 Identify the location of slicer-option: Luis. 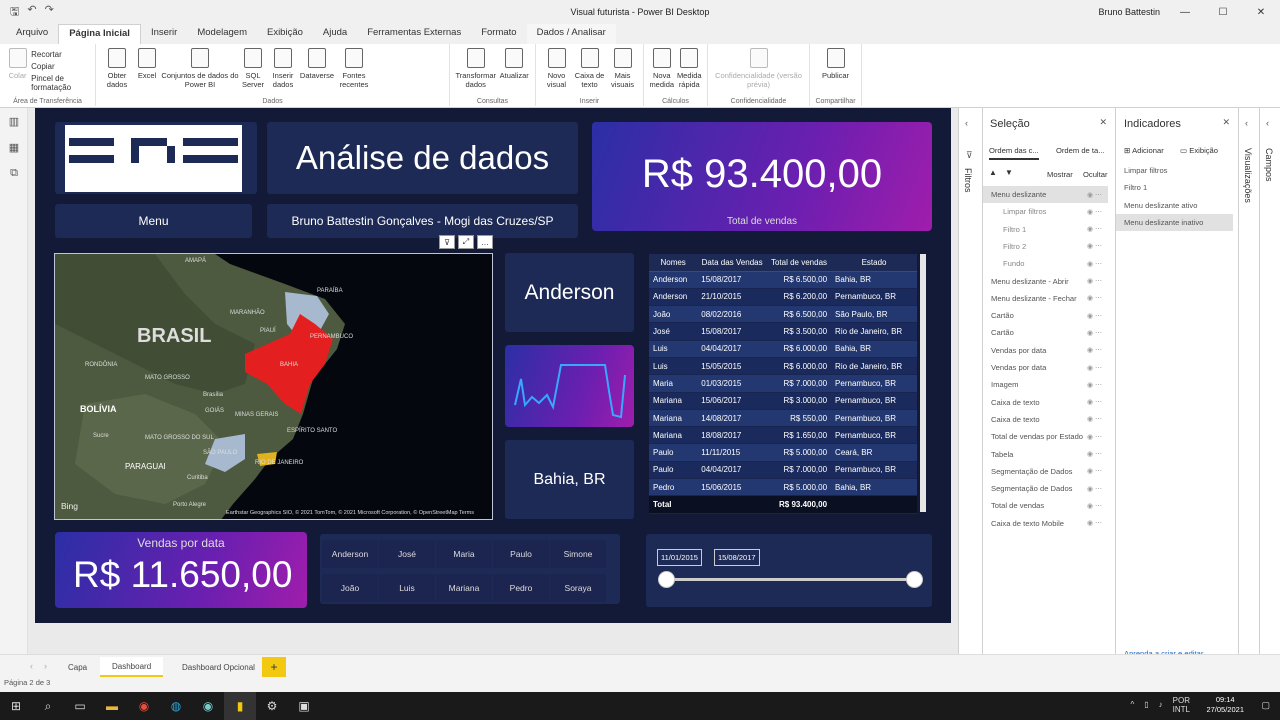
(407, 588).